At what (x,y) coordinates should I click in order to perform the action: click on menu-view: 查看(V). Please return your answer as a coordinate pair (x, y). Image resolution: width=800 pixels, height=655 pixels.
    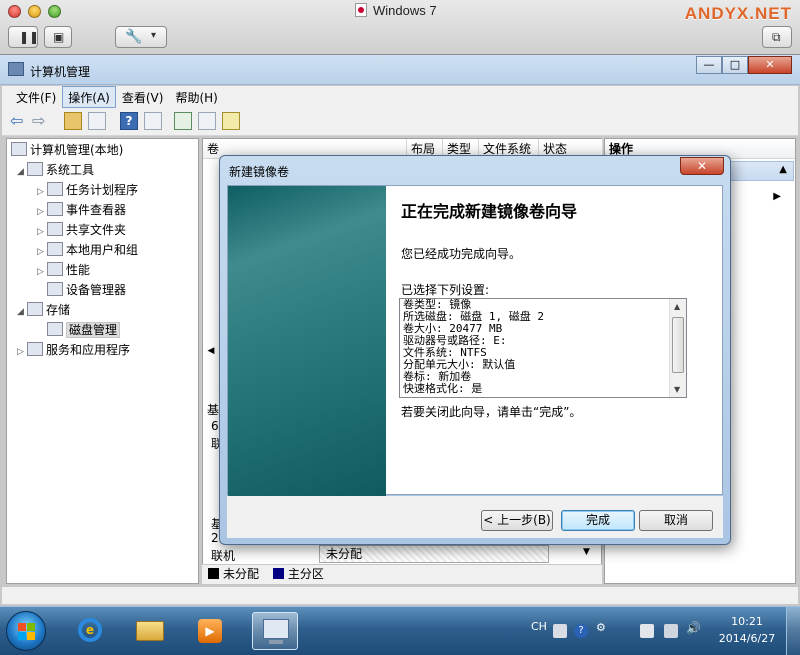
    Looking at the image, I should click on (143, 97).